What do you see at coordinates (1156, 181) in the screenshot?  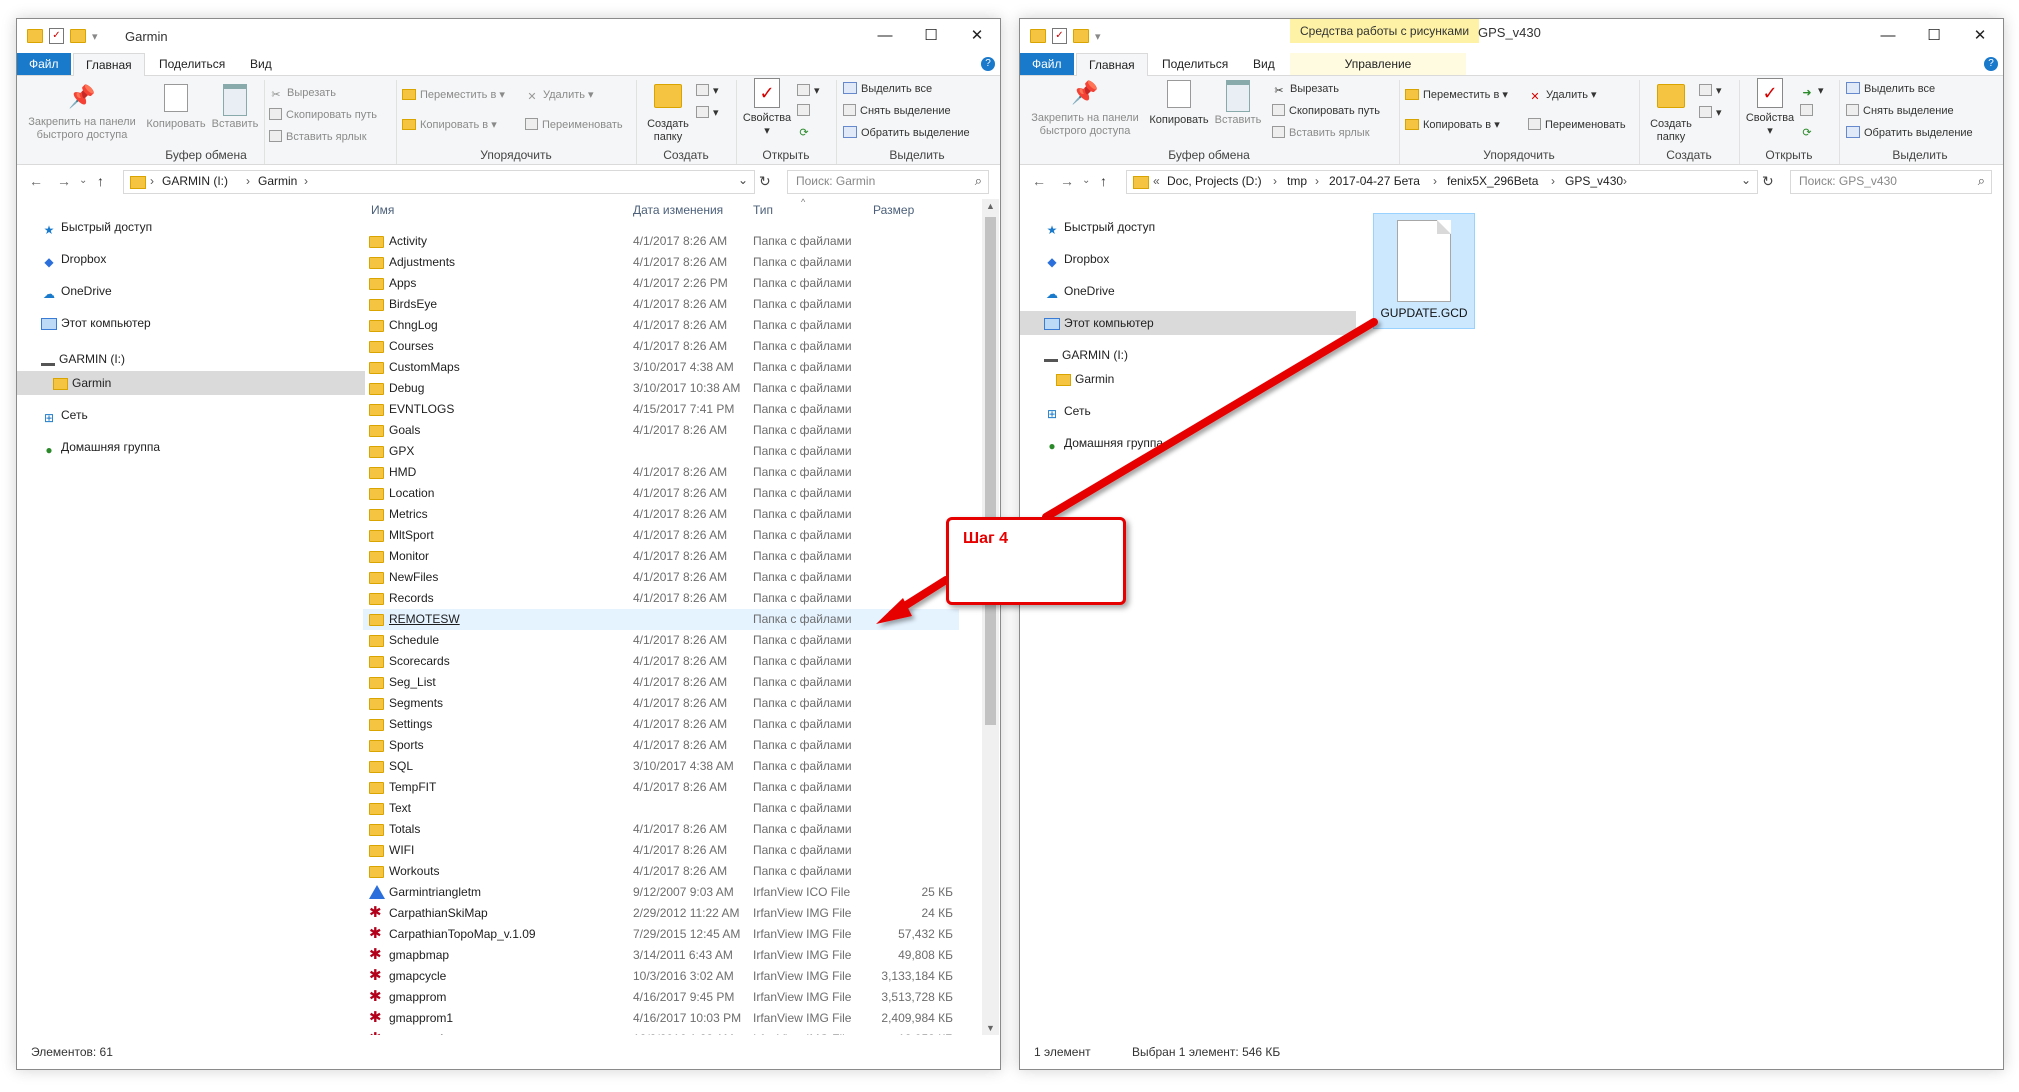 I see `path-overflow-icon: «` at bounding box center [1156, 181].